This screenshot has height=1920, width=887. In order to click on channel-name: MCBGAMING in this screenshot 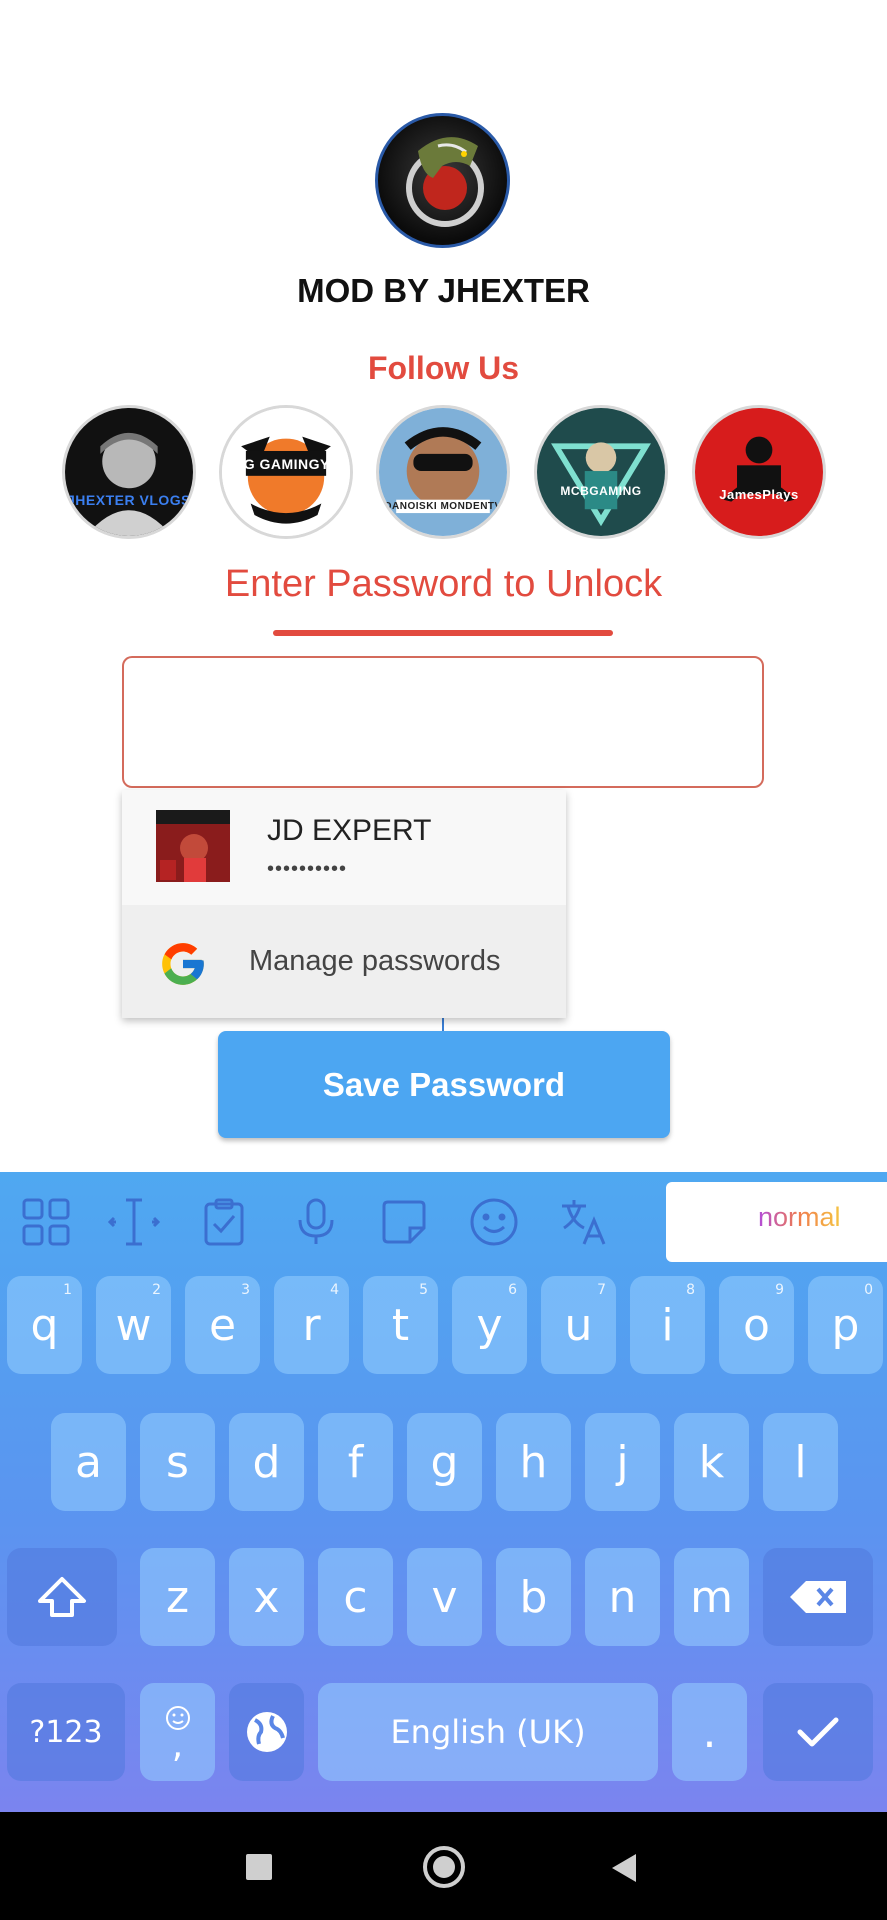, I will do `click(601, 491)`.